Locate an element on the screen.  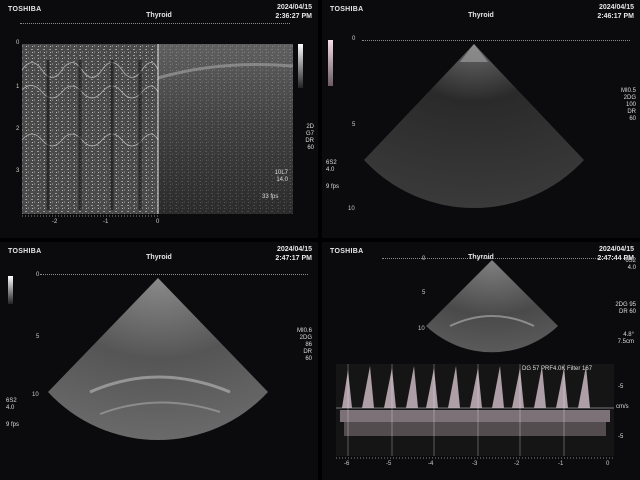
depth-label-3: 3 is located at coordinates (18, 171).